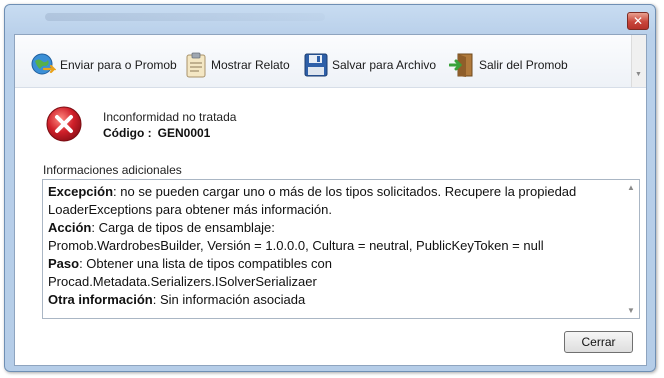 The image size is (664, 378). Describe the element at coordinates (250, 65) in the screenshot. I see `show-report-label: Mostrar Relato` at that location.